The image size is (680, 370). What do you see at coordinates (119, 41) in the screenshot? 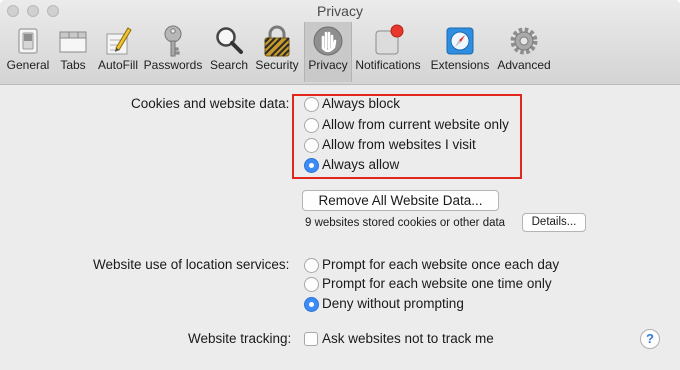
I see `autofill-pencil-icon` at bounding box center [119, 41].